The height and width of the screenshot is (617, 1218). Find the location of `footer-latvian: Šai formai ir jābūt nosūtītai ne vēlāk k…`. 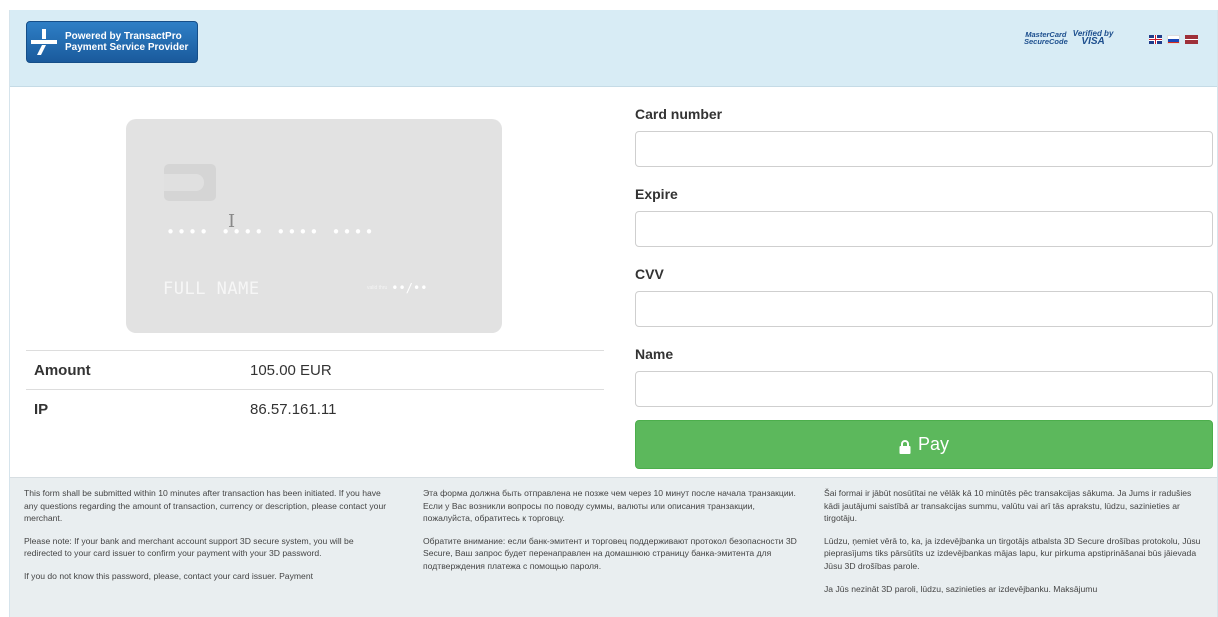

footer-latvian: Šai formai ir jābūt nosūtītai ne vēlāk k… is located at coordinates (1014, 546).